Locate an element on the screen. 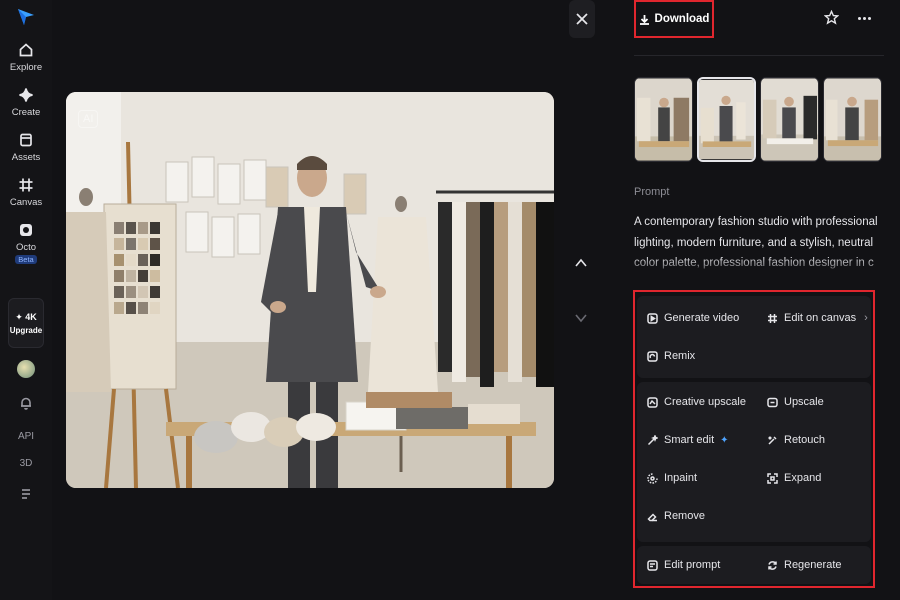 This screenshot has width=900, height=600. action-label: Smart edit is located at coordinates (689, 440).